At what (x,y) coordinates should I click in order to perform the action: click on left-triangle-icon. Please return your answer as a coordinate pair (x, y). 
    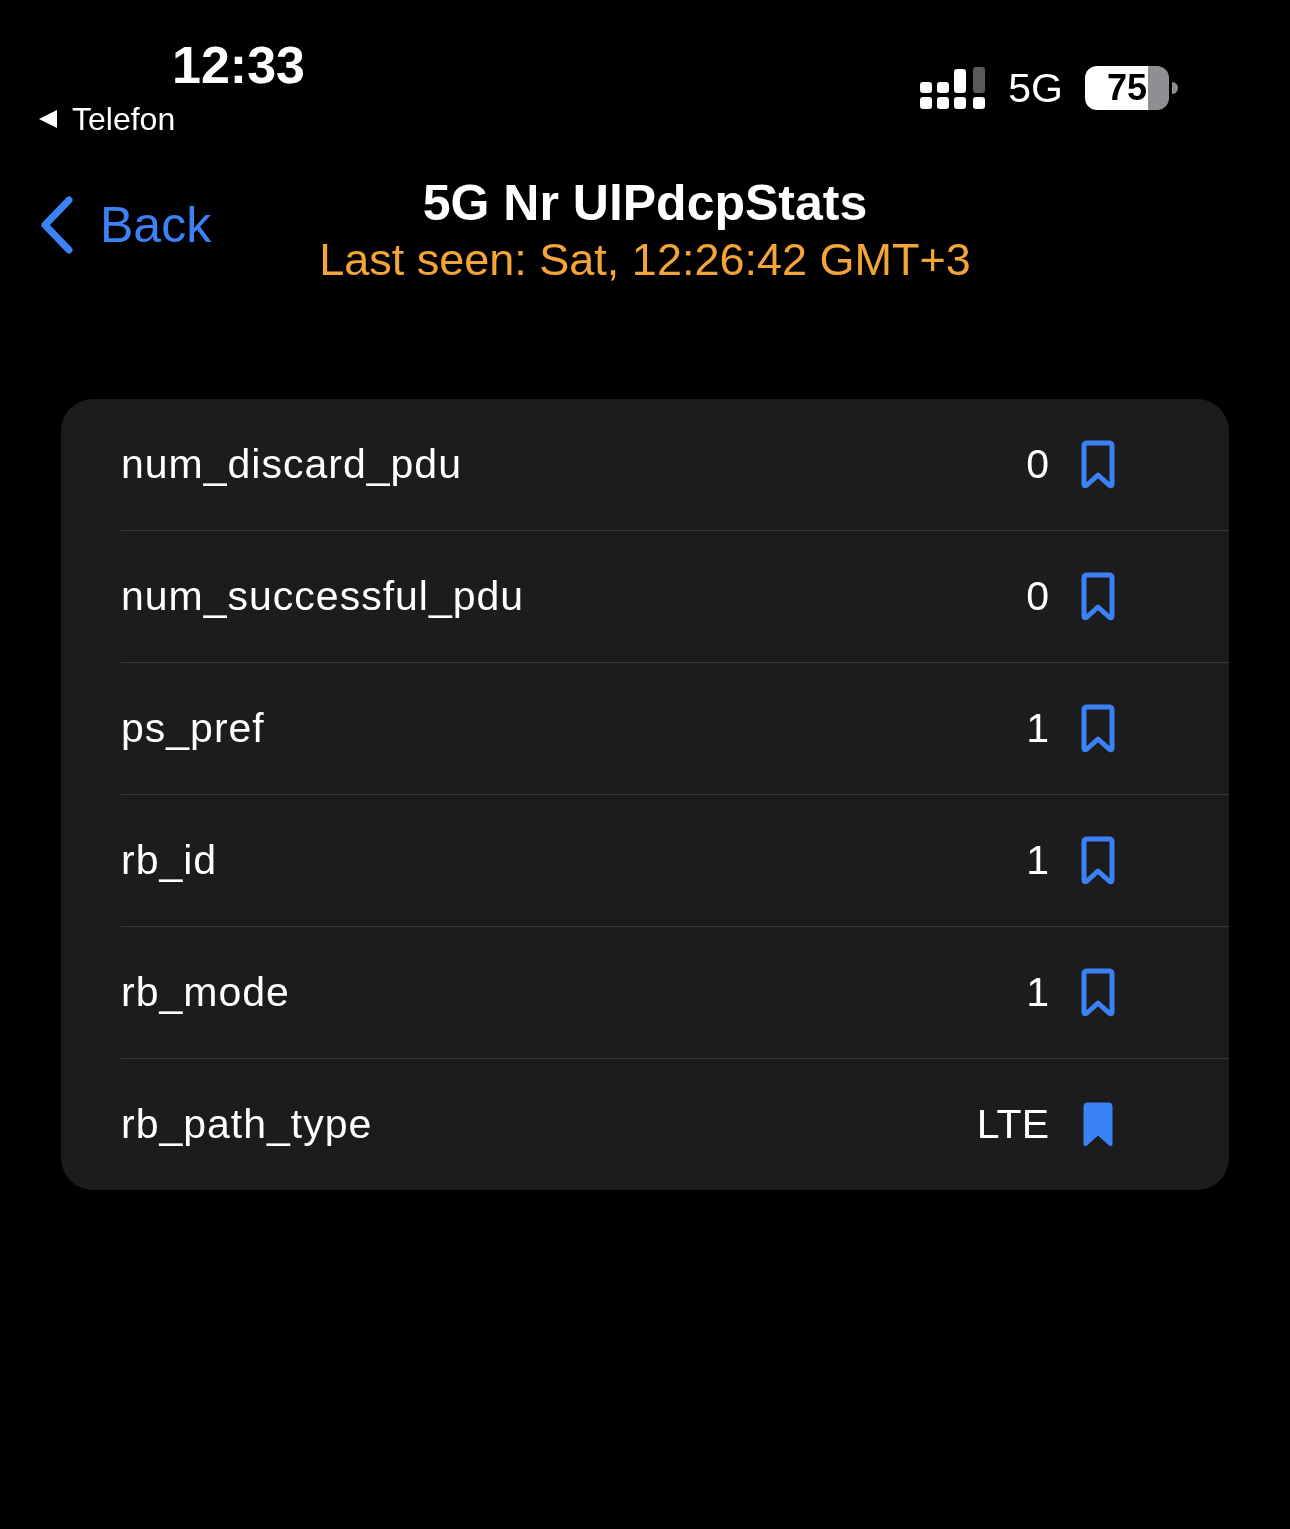
    Looking at the image, I should click on (48, 119).